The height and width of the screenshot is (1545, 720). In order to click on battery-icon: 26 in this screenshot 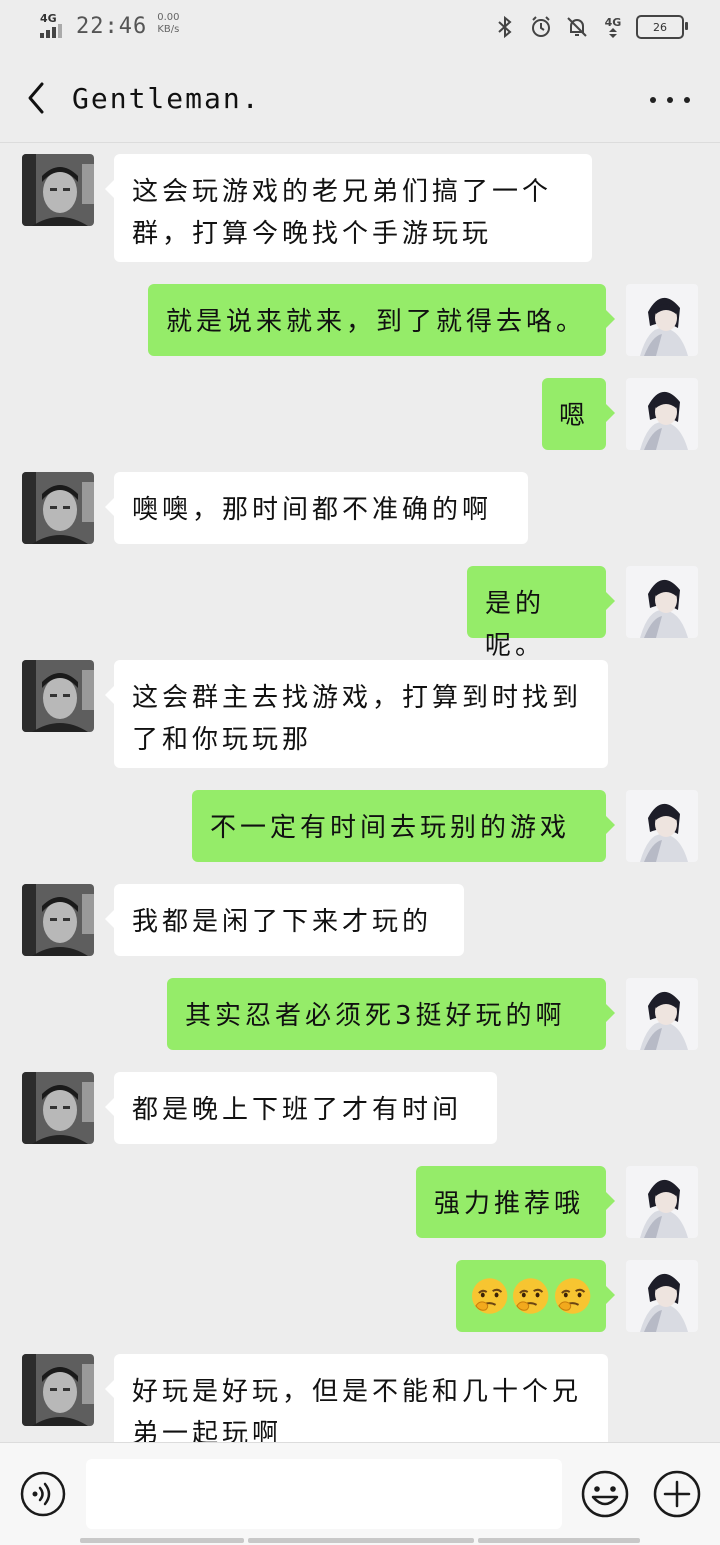, I will do `click(662, 27)`.